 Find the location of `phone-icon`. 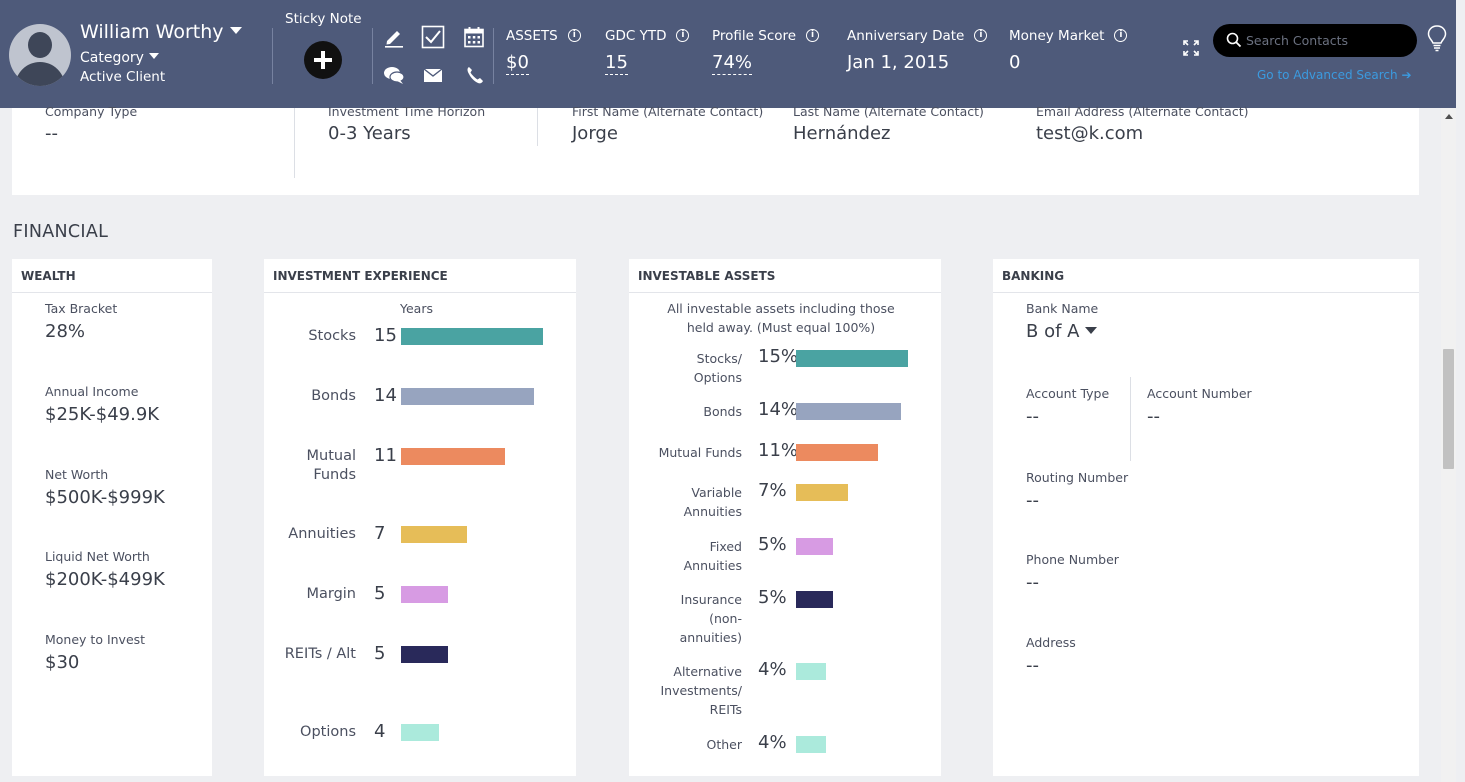

phone-icon is located at coordinates (475, 75).